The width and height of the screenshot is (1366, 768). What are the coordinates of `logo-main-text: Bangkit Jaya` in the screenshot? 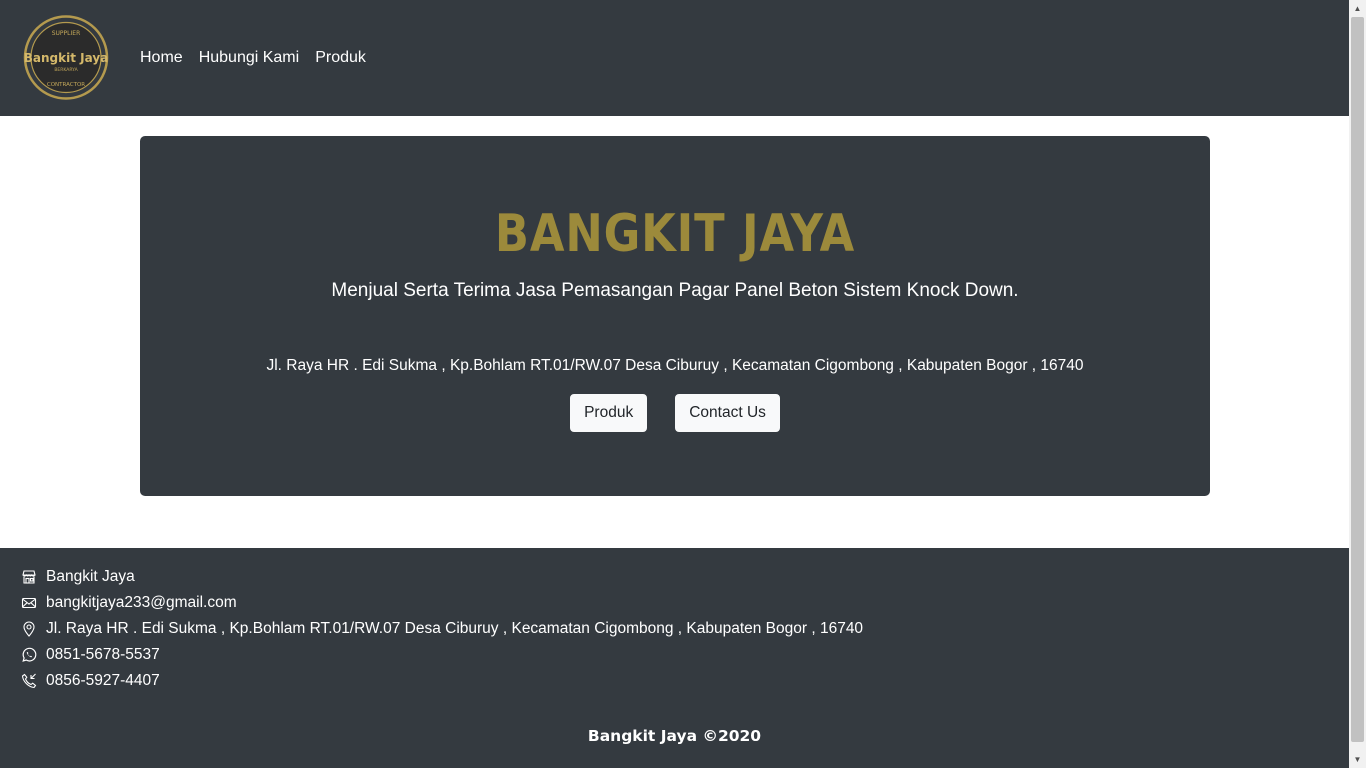 It's located at (66, 58).